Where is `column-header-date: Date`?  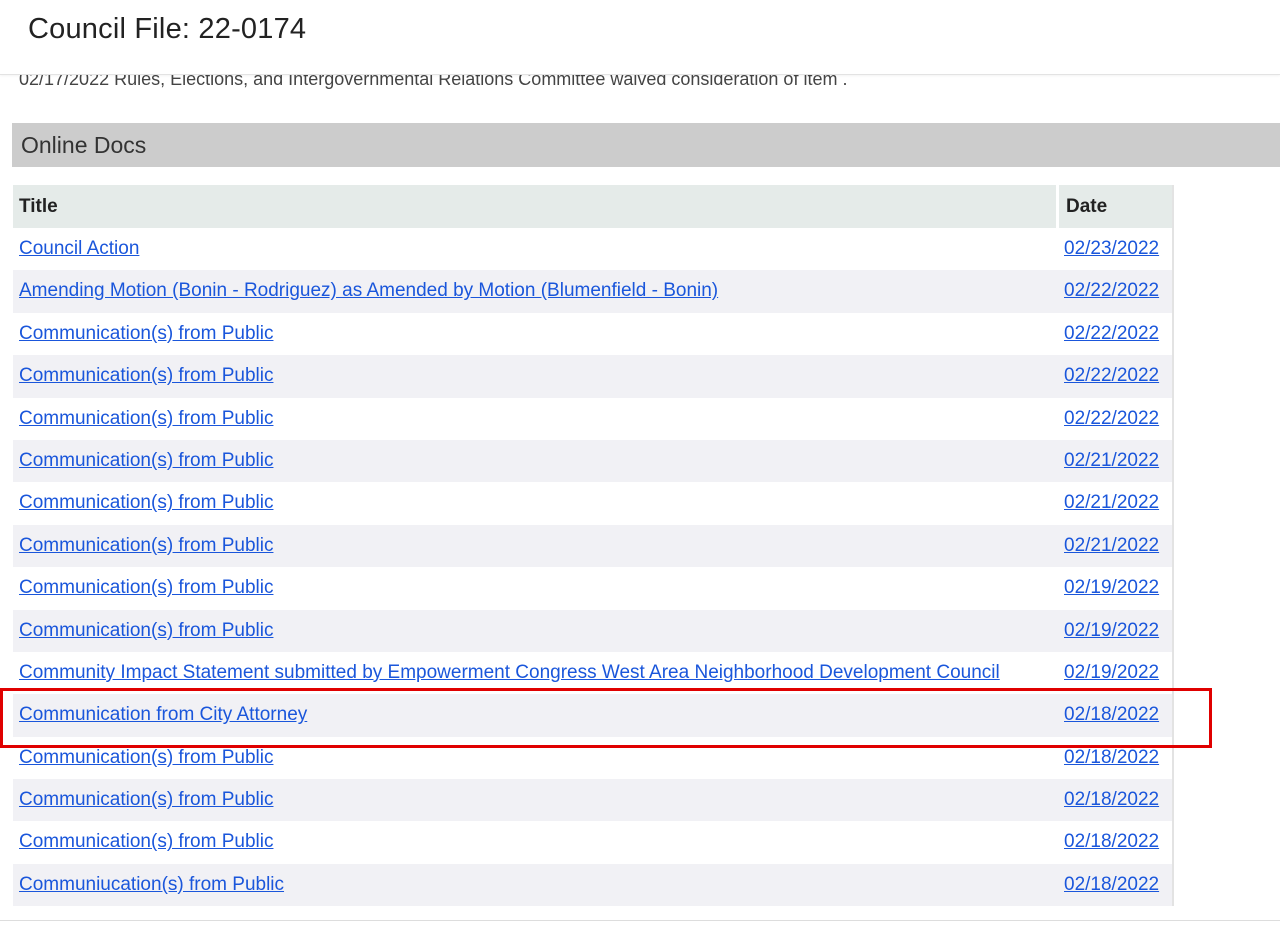
column-header-date: Date is located at coordinates (1112, 206).